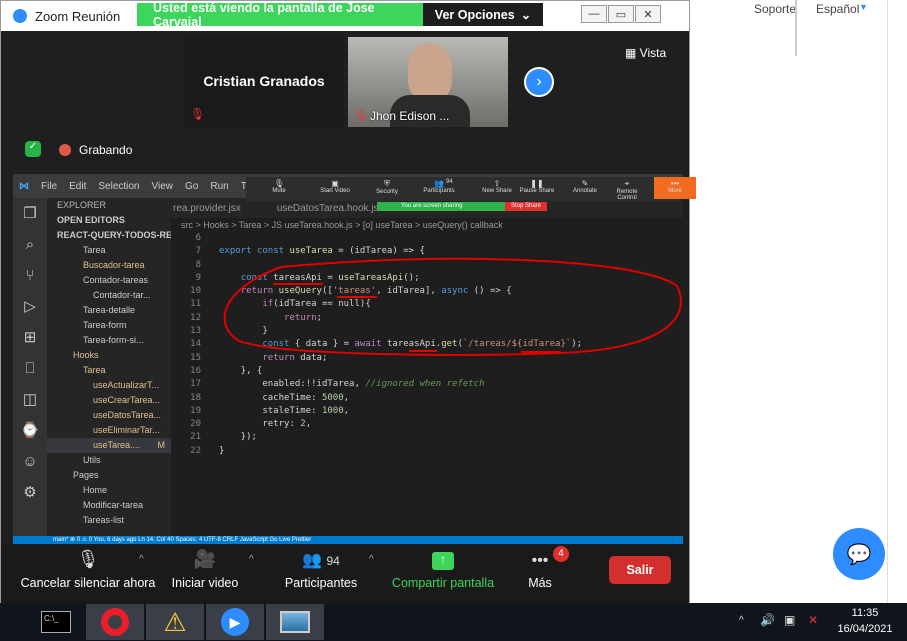 The image size is (907, 641). I want to click on language-selector: Español, so click(837, 9).